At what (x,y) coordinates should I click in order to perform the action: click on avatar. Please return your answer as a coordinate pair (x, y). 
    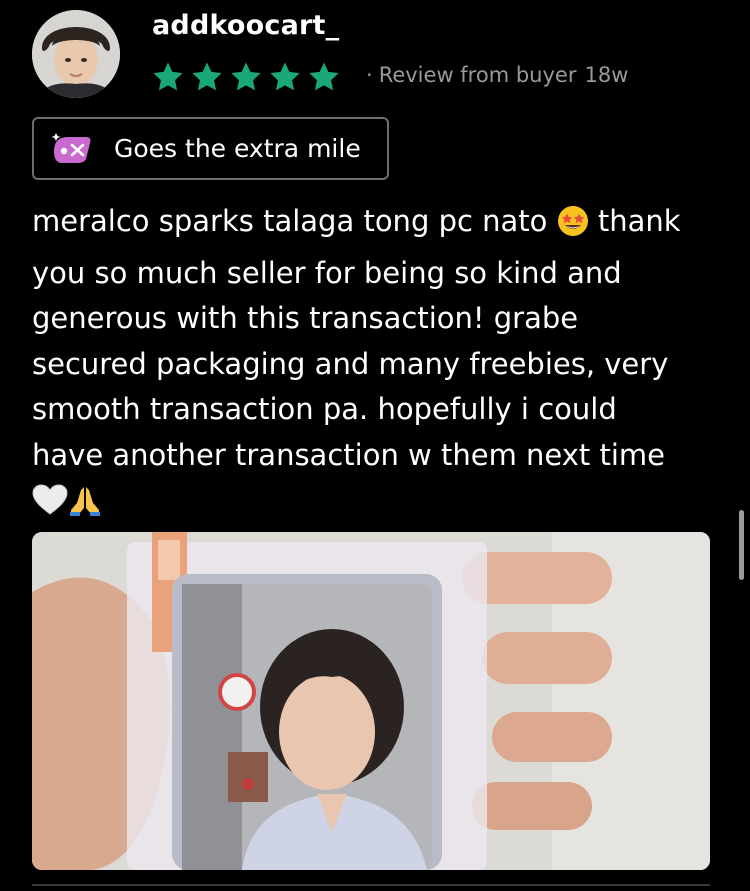
    Looking at the image, I should click on (76, 54).